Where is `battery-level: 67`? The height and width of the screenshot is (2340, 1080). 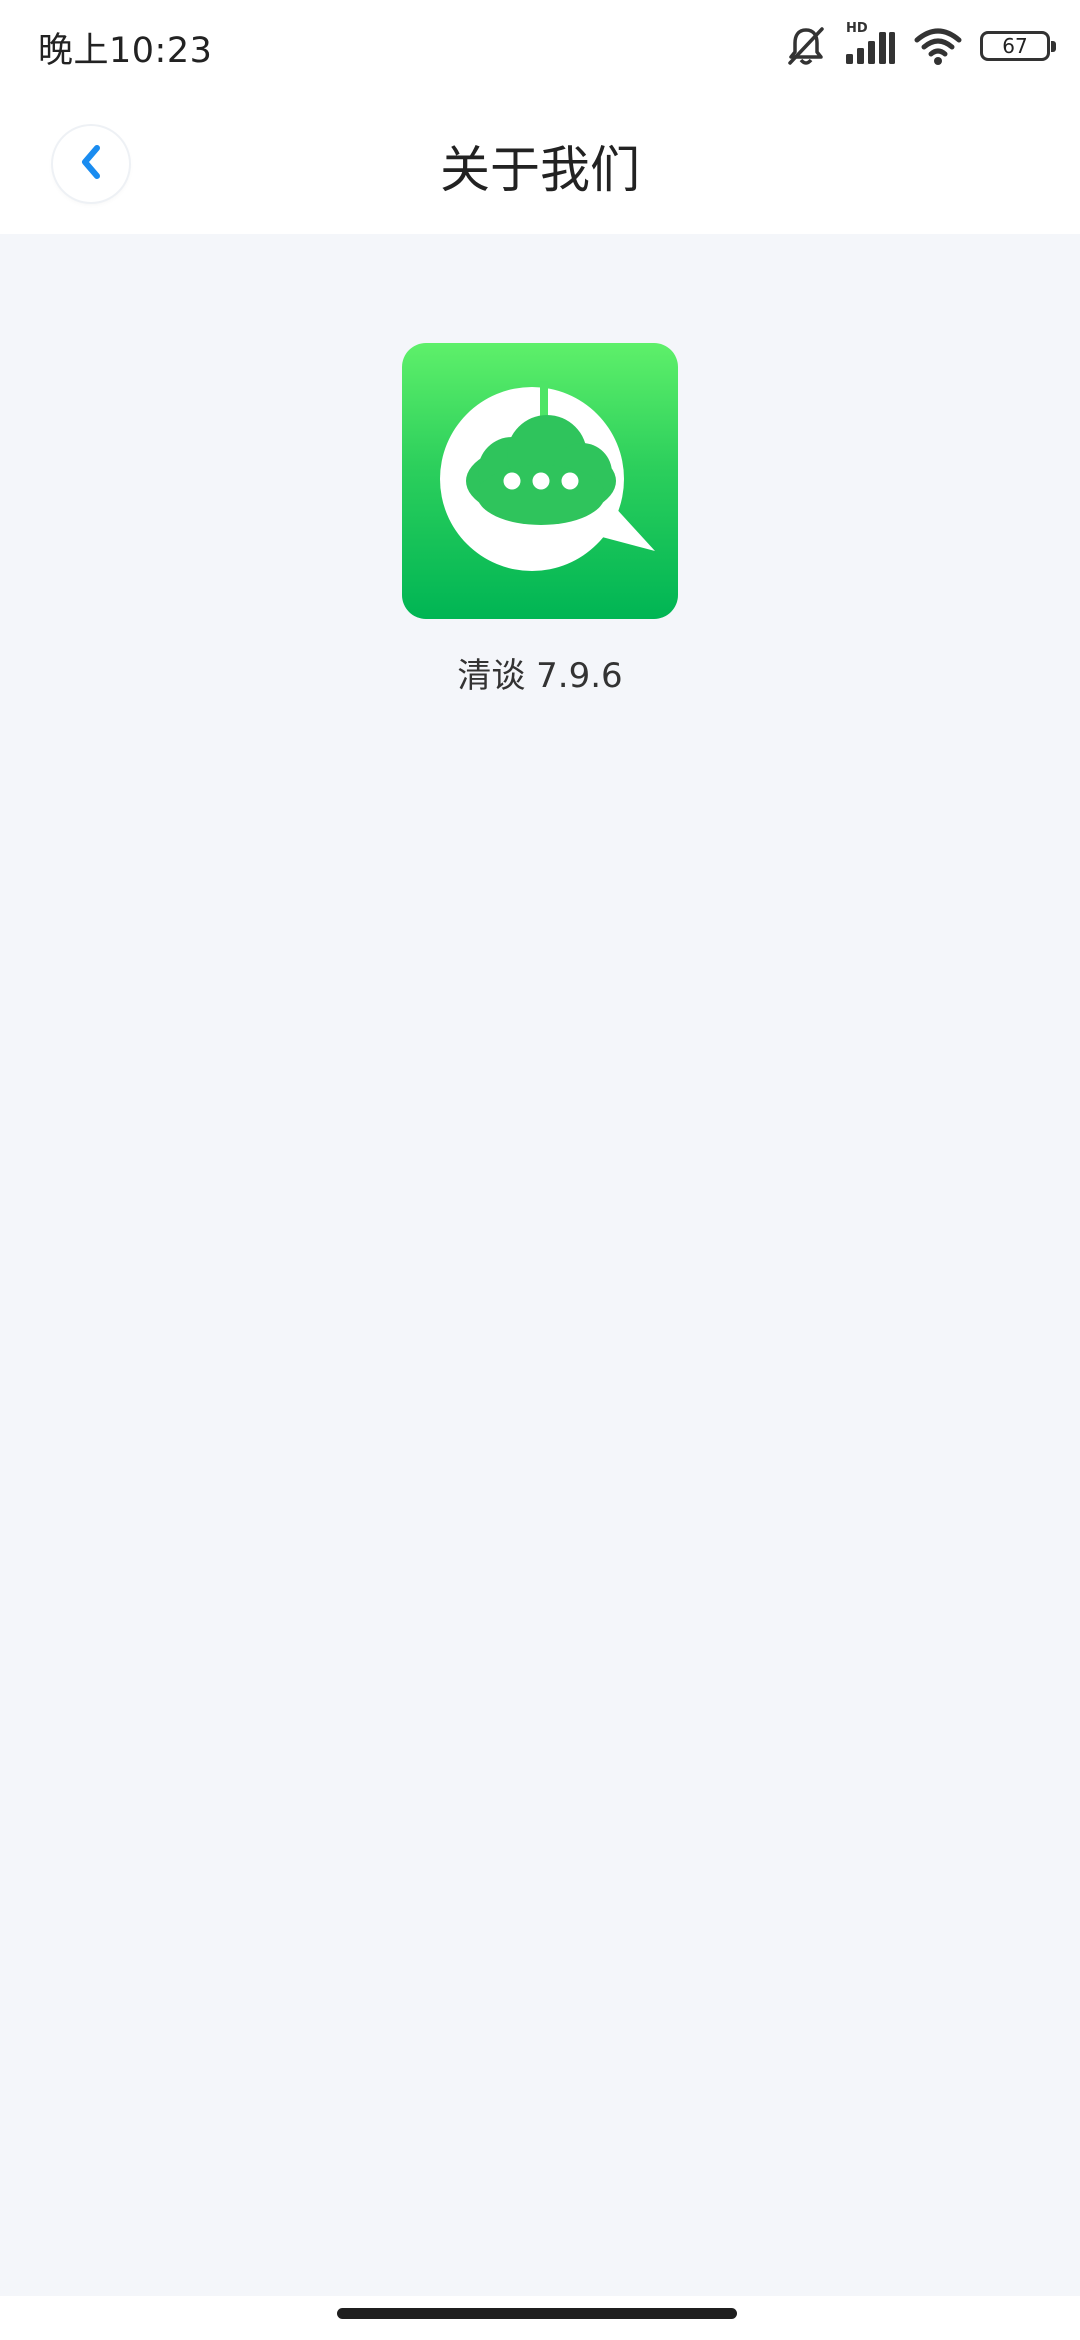 battery-level: 67 is located at coordinates (1015, 46).